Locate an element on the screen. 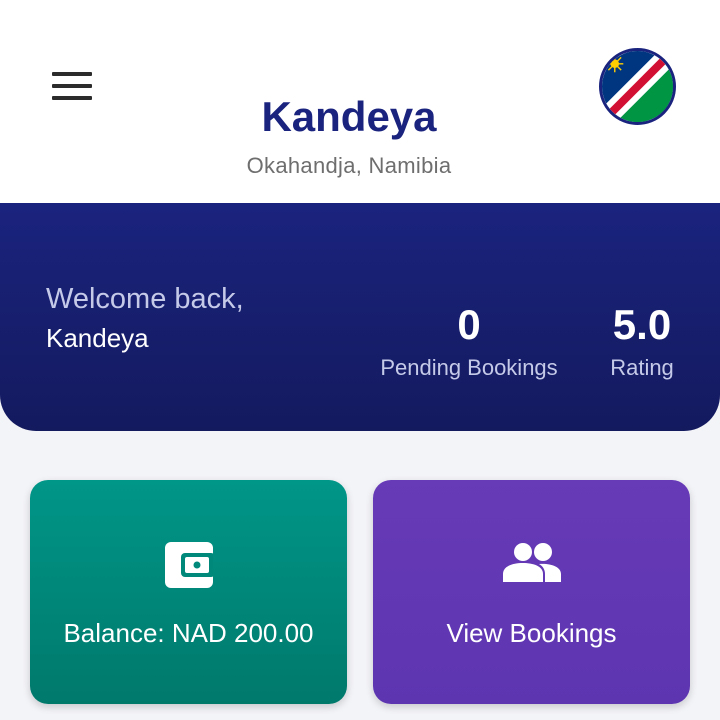 The image size is (720, 720). rating-stat: 5.0 Rating is located at coordinates (642, 341).